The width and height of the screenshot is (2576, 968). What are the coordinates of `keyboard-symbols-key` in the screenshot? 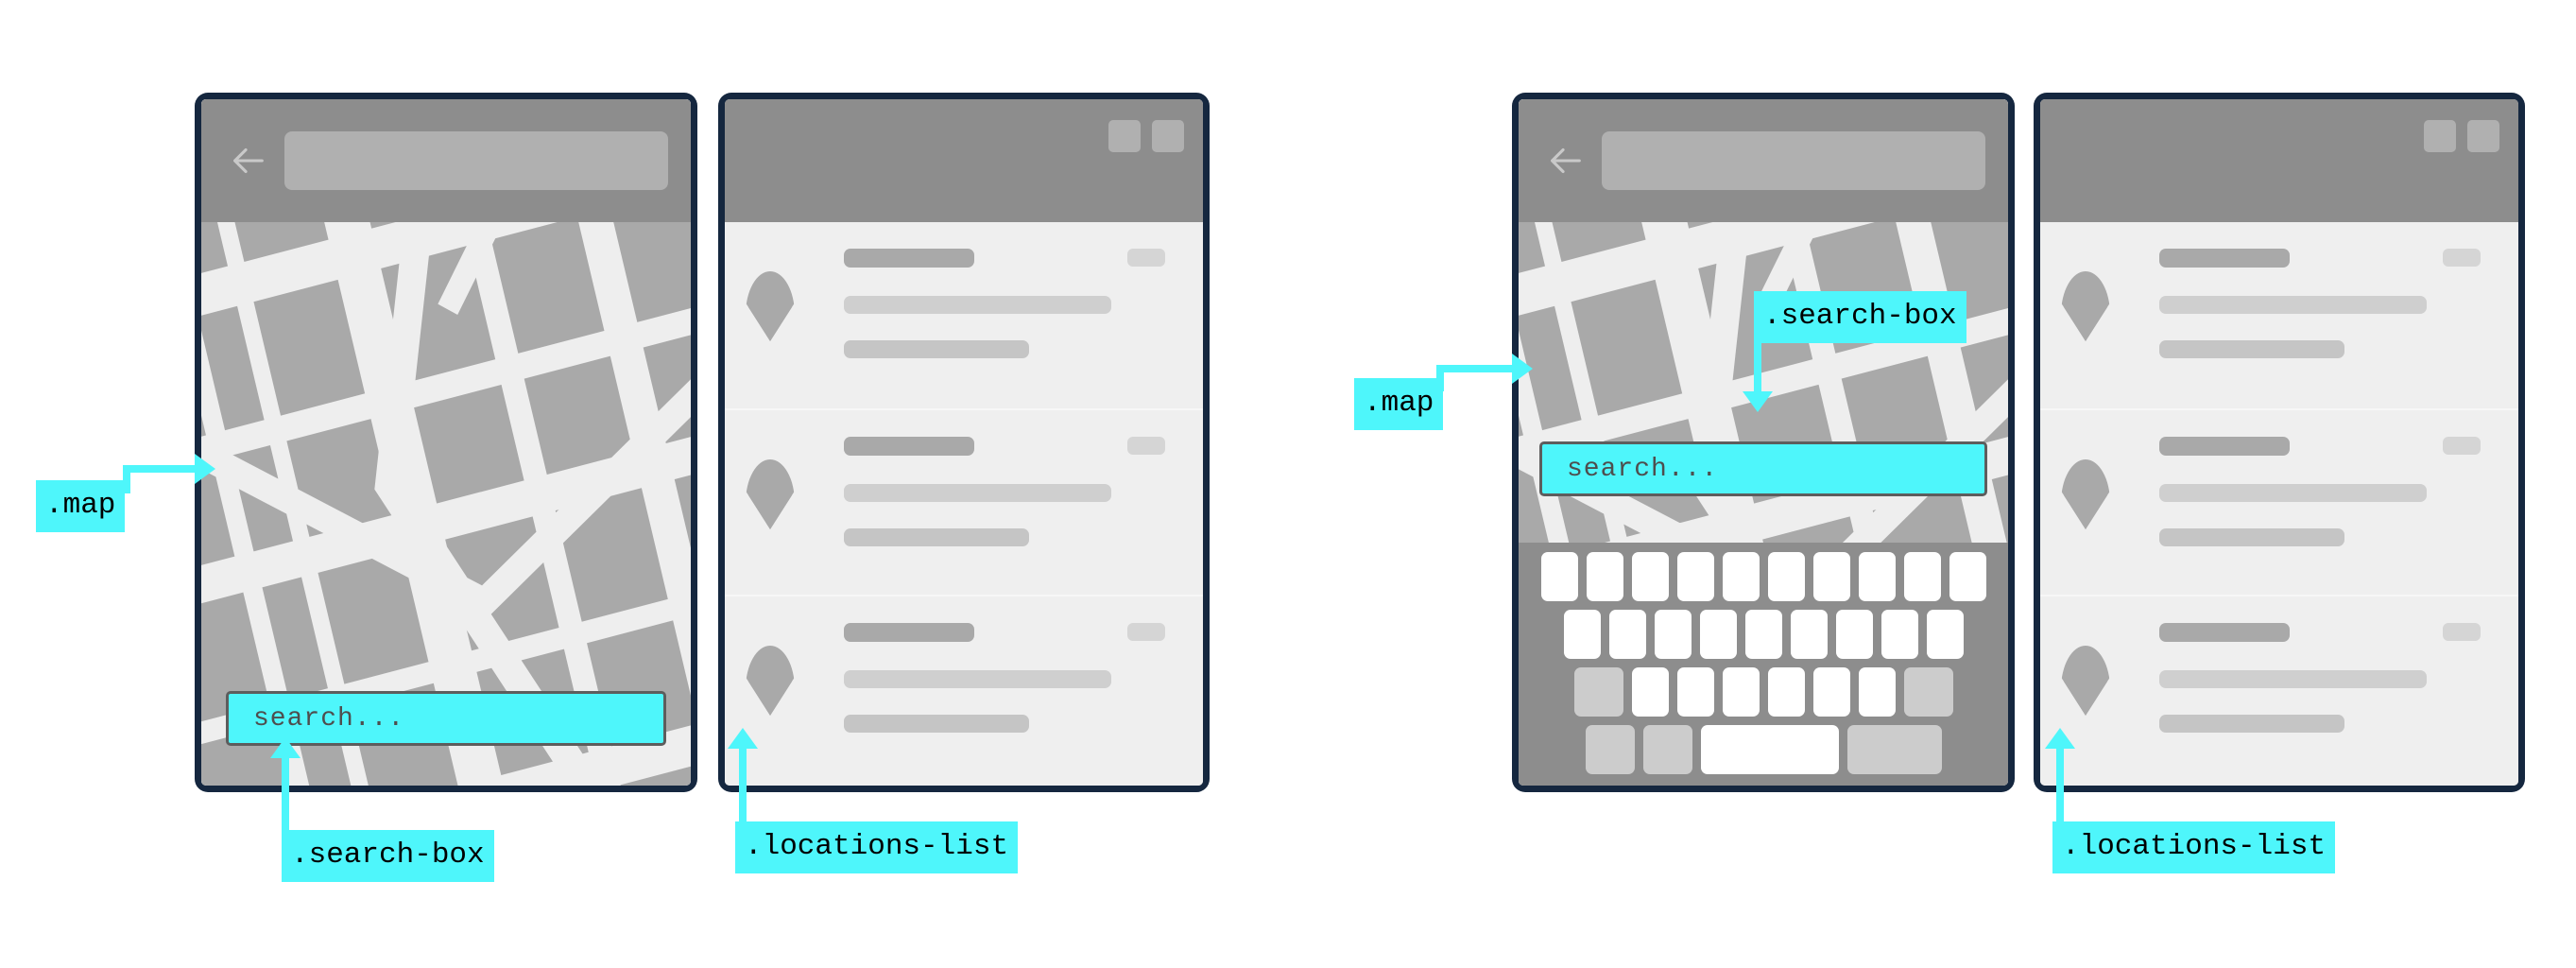 It's located at (1610, 749).